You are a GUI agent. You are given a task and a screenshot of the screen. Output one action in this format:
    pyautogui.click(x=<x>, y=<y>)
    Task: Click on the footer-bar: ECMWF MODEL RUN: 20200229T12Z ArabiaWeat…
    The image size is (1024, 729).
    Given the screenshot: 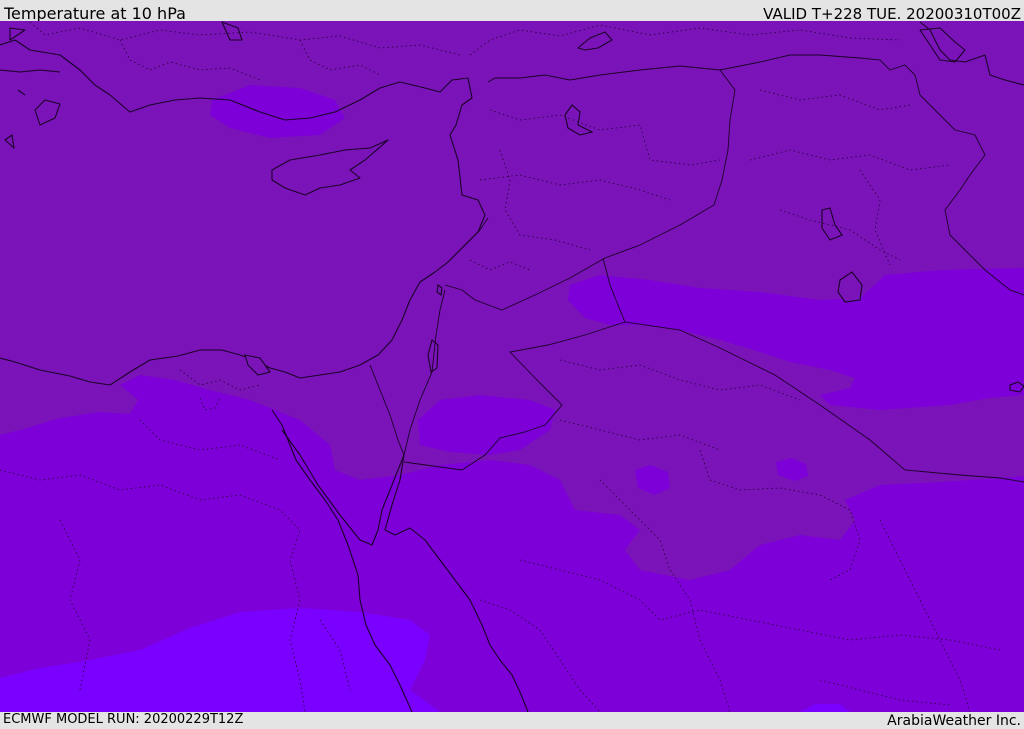 What is the action you would take?
    pyautogui.click(x=512, y=720)
    